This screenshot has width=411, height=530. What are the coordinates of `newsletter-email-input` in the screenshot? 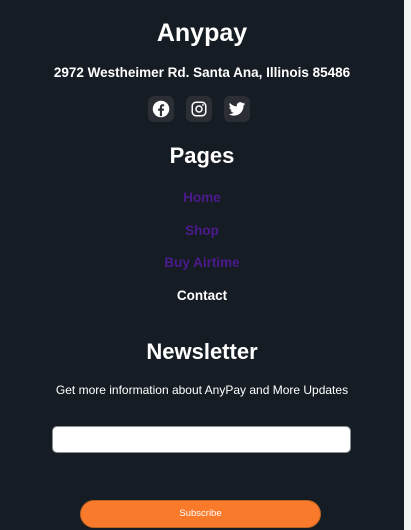 It's located at (201, 439).